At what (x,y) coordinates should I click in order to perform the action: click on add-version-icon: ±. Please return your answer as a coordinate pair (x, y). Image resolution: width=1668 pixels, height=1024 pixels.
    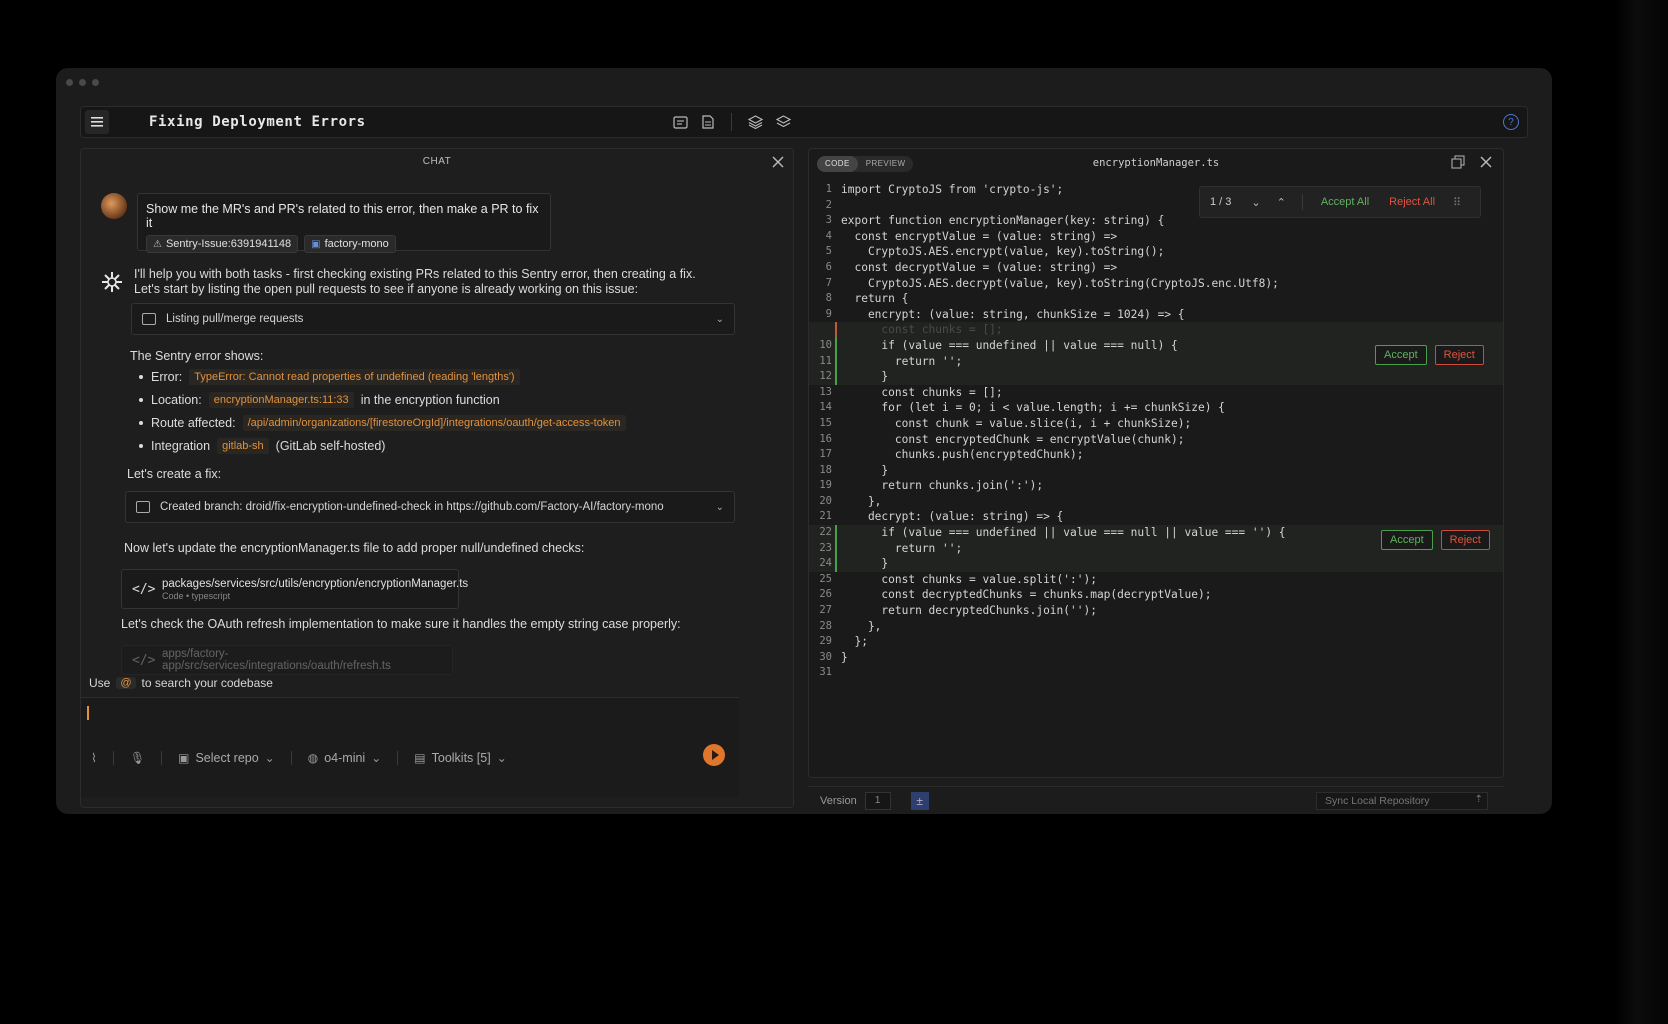
    Looking at the image, I should click on (919, 800).